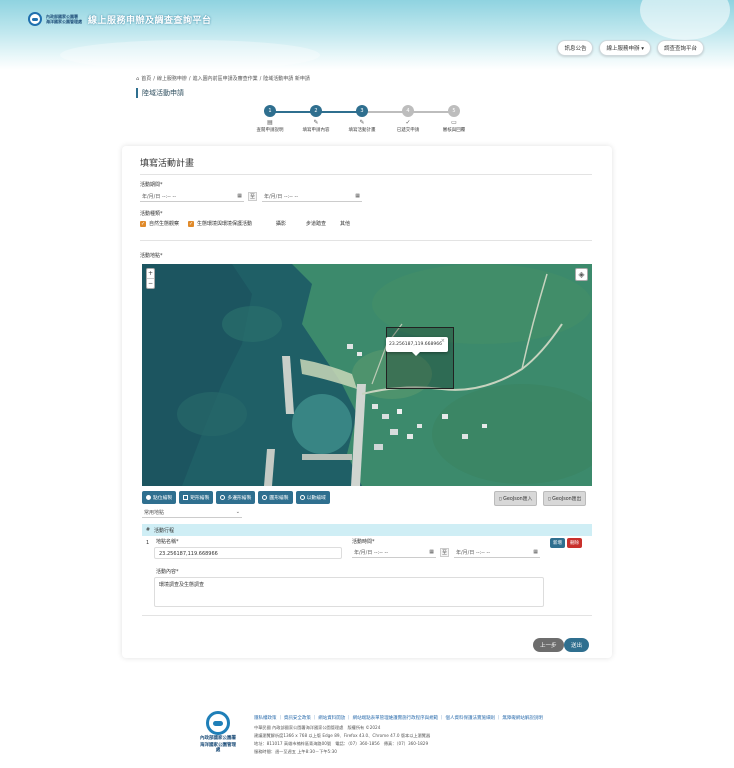 This screenshot has height=768, width=734. What do you see at coordinates (574, 543) in the screenshot?
I see `delete-row-button: 刪除` at bounding box center [574, 543].